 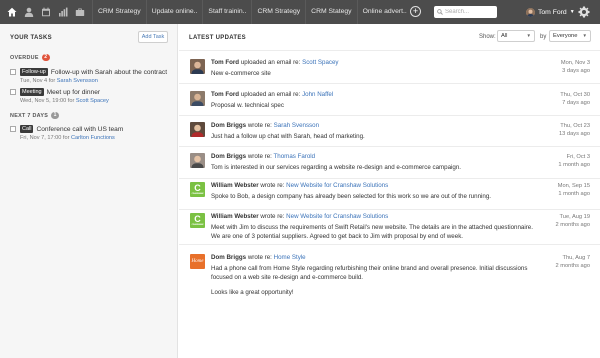 What do you see at coordinates (576, 103) in the screenshot?
I see `update-relative-time: 7 days ago` at bounding box center [576, 103].